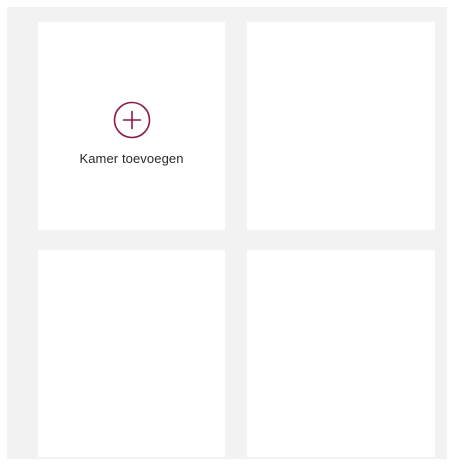  What do you see at coordinates (131, 120) in the screenshot?
I see `plus-circle-icon` at bounding box center [131, 120].